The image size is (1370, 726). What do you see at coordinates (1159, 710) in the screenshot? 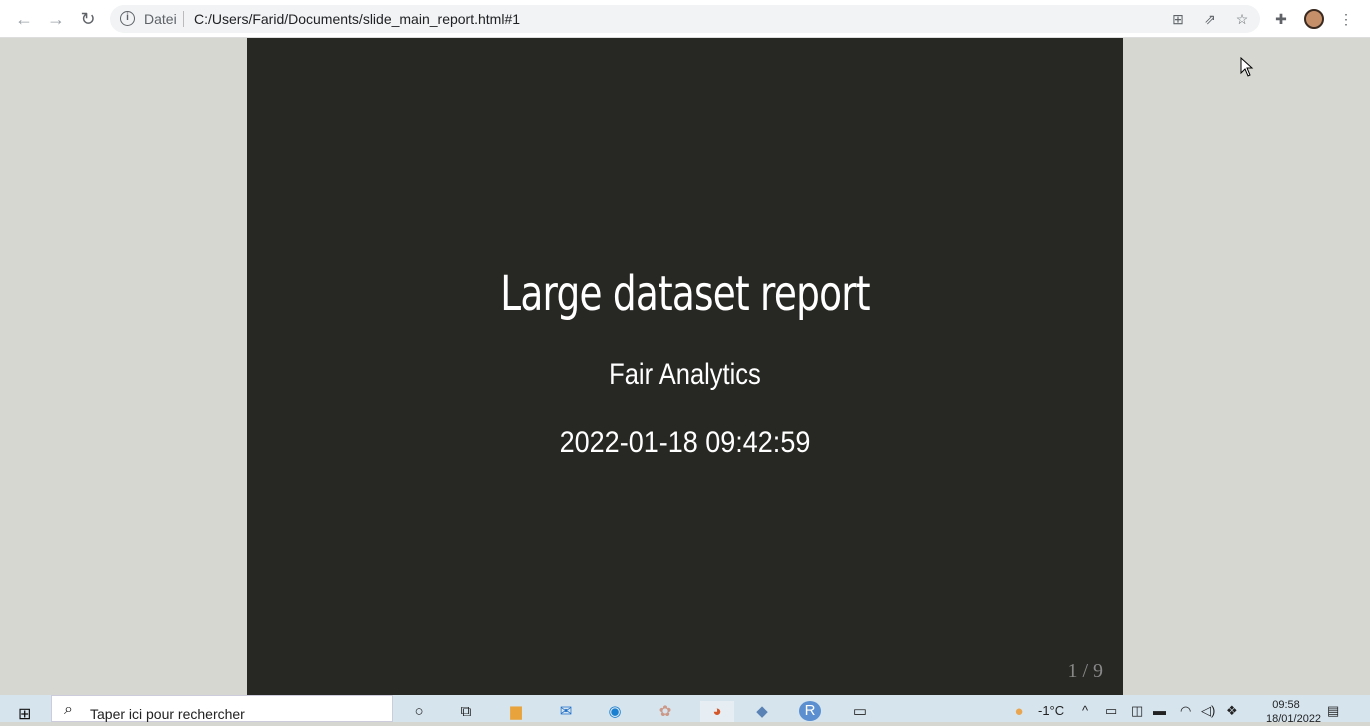
I see `battery-icon: ▬` at bounding box center [1159, 710].